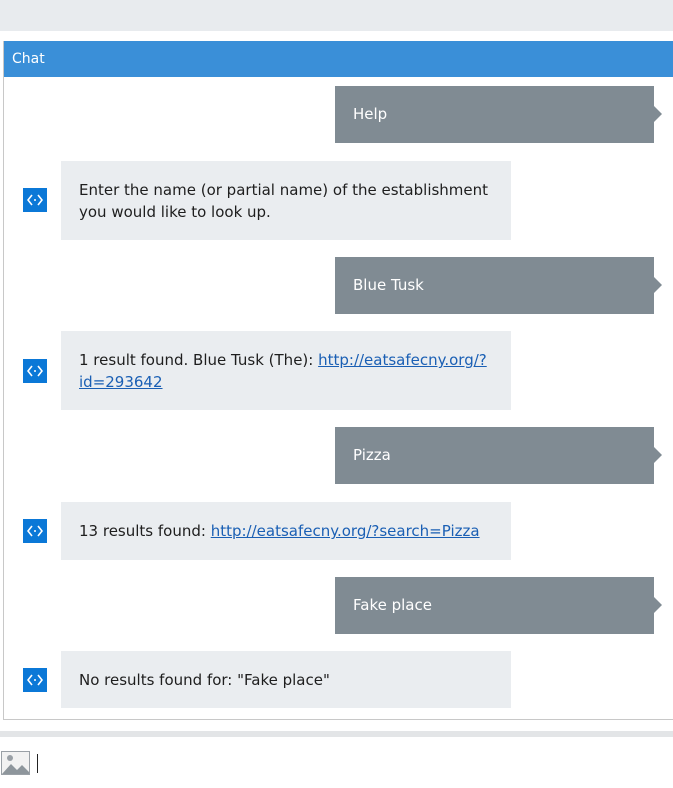 Image resolution: width=673 pixels, height=788 pixels. What do you see at coordinates (336, 15) in the screenshot?
I see `top-toolbar-strip` at bounding box center [336, 15].